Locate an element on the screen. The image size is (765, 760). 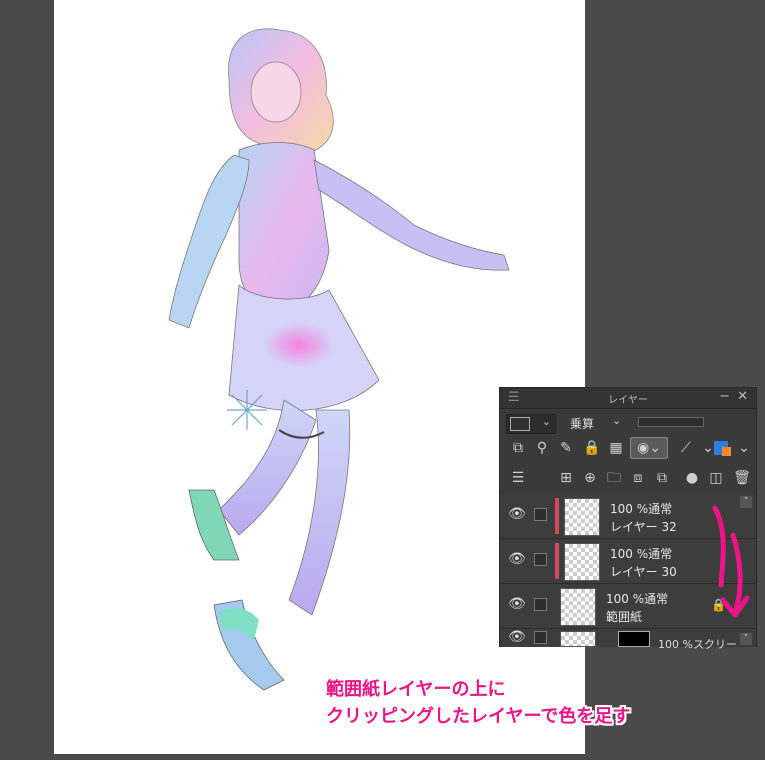
layer-mask-thumbnail is located at coordinates (634, 639).